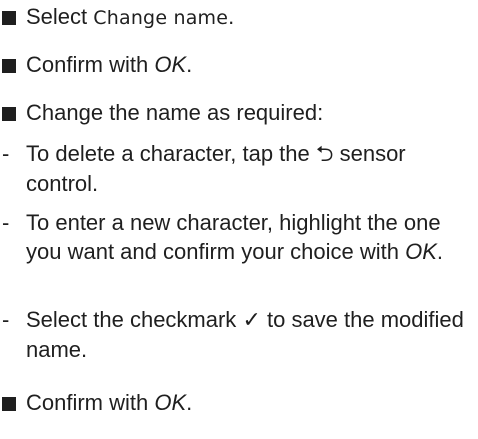  What do you see at coordinates (171, 153) in the screenshot?
I see `step-text: To delete a character, tap the` at bounding box center [171, 153].